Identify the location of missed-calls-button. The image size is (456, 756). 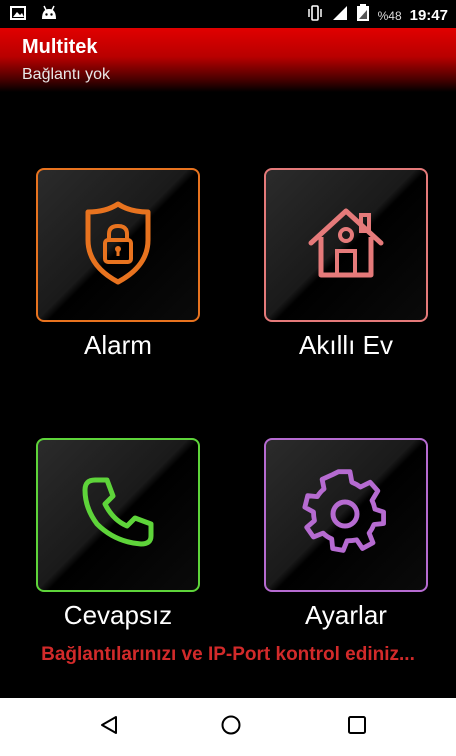
(118, 515).